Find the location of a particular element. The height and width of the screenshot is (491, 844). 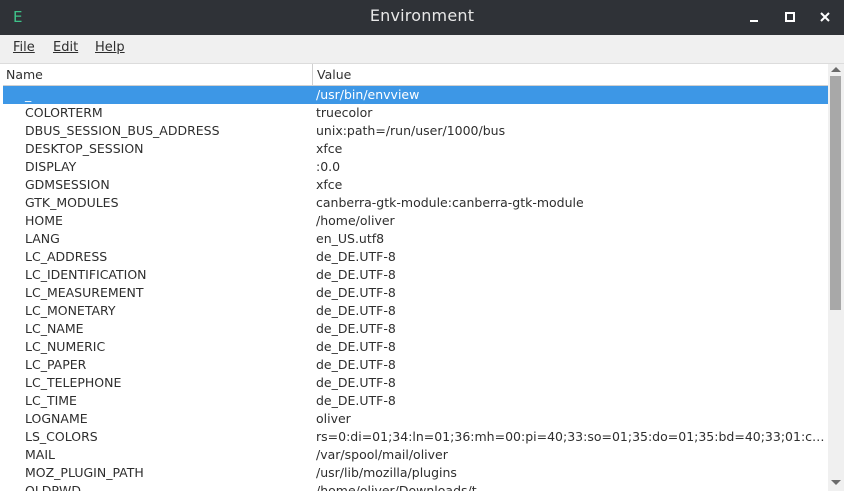

menu-file-label: File is located at coordinates (24, 47).